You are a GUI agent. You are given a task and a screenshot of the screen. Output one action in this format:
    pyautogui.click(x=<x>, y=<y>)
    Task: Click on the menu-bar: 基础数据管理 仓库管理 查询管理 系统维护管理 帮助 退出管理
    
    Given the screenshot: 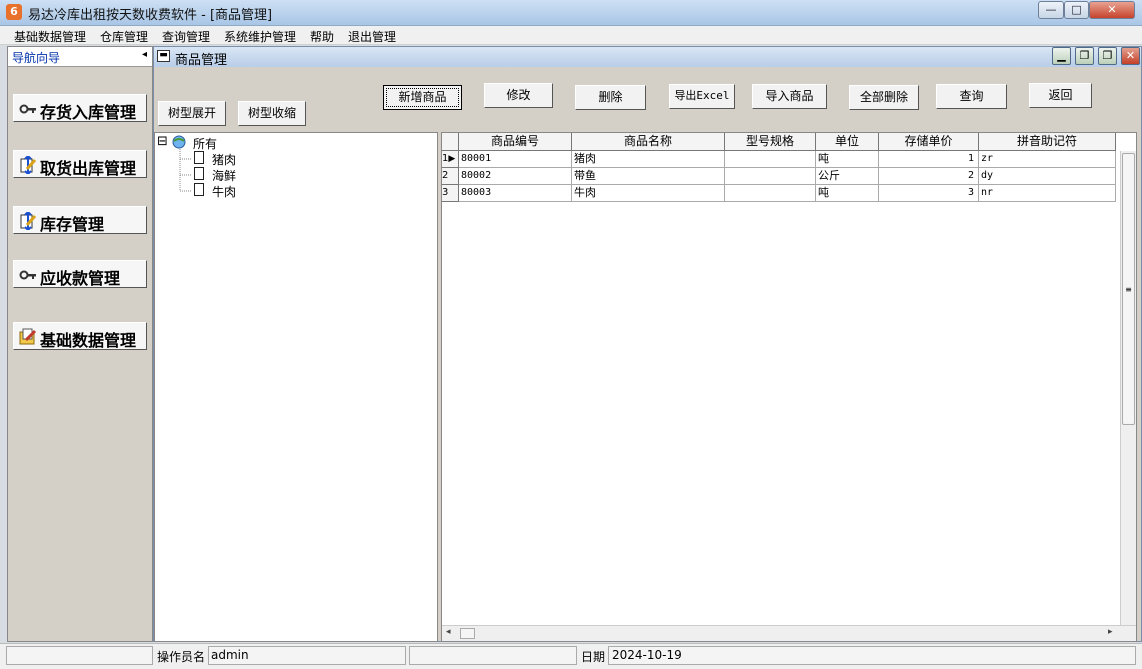 What is the action you would take?
    pyautogui.click(x=571, y=35)
    